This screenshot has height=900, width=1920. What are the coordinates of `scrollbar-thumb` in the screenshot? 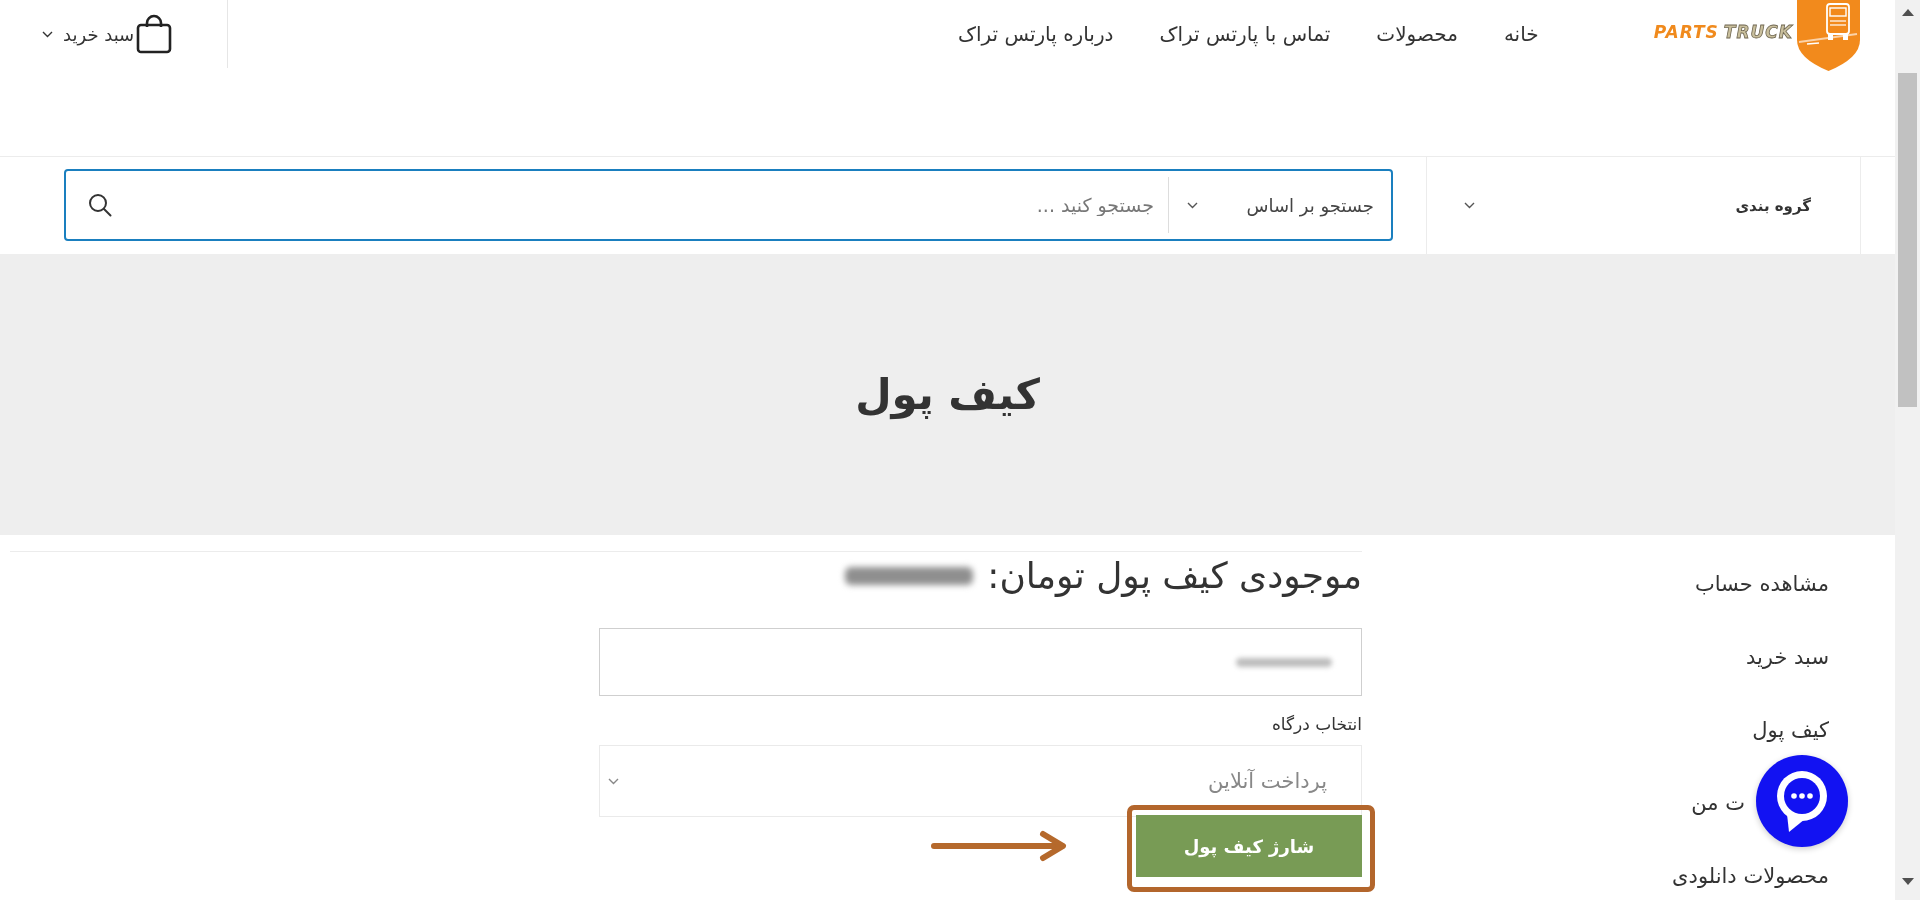 It's located at (1907, 240).